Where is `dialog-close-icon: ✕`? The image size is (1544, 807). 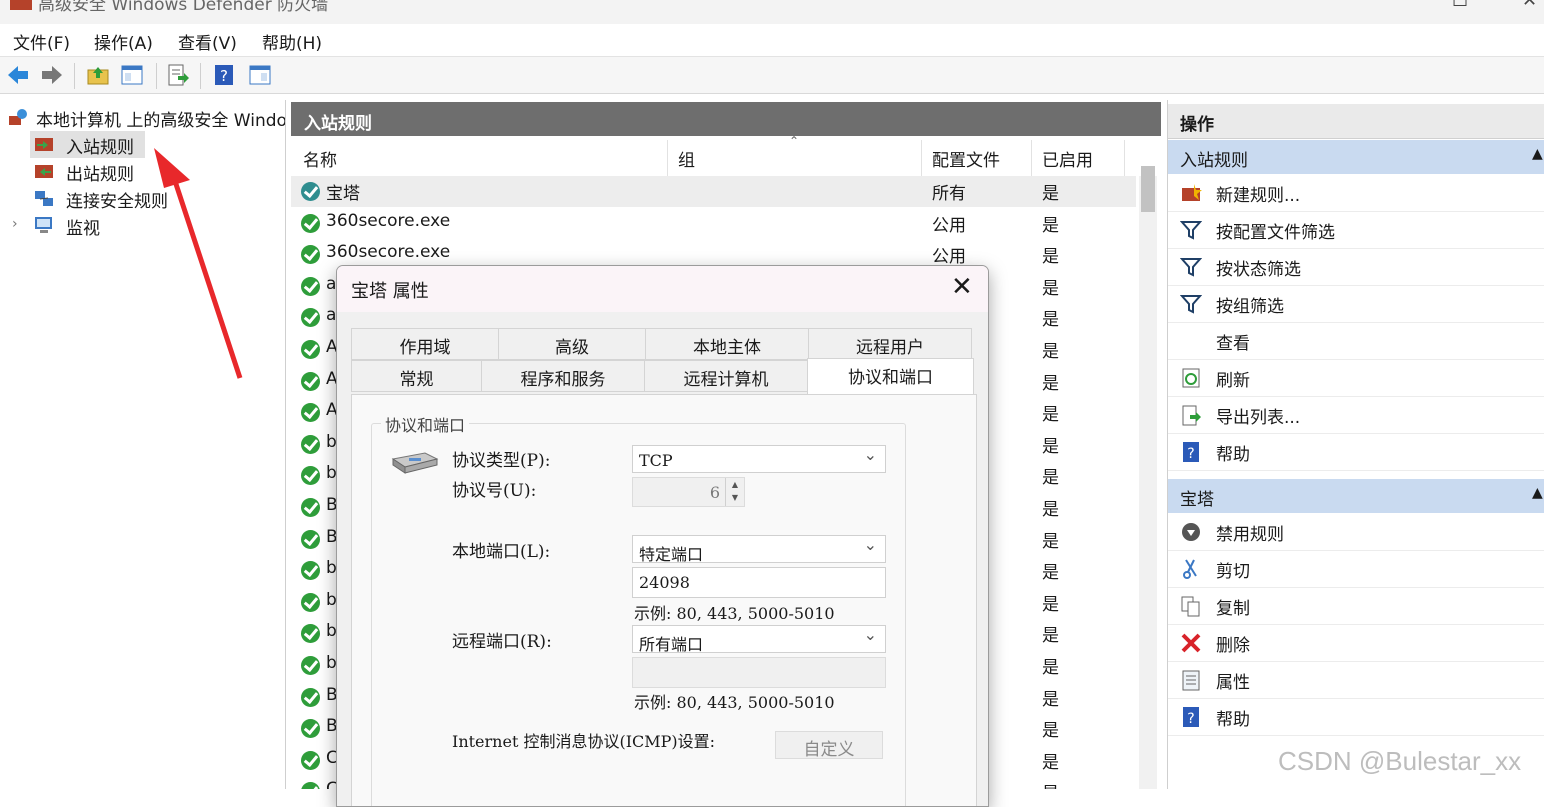
dialog-close-icon: ✕ is located at coordinates (962, 287).